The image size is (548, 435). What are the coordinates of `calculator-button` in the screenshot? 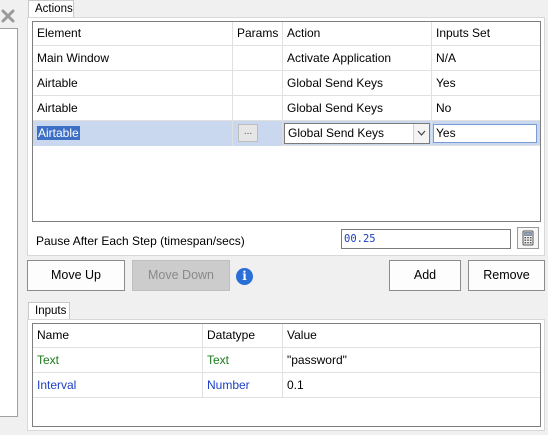 It's located at (528, 238).